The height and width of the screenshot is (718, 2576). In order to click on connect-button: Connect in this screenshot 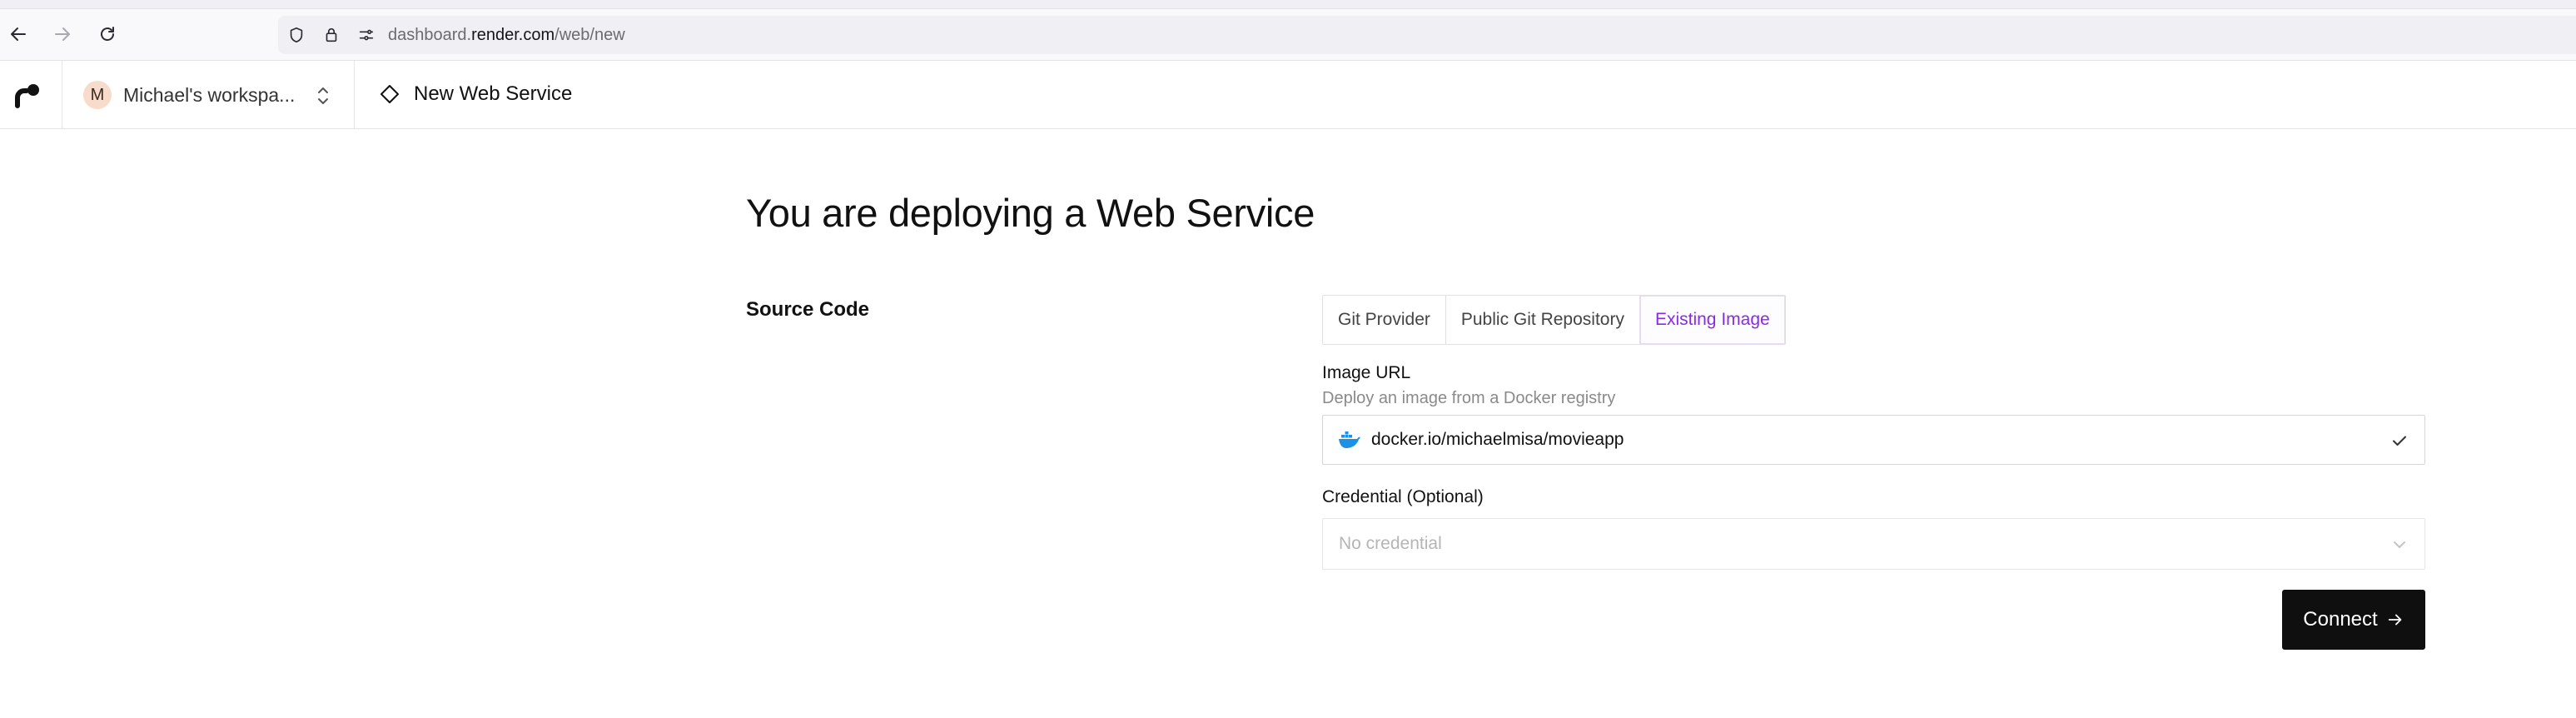, I will do `click(2353, 620)`.